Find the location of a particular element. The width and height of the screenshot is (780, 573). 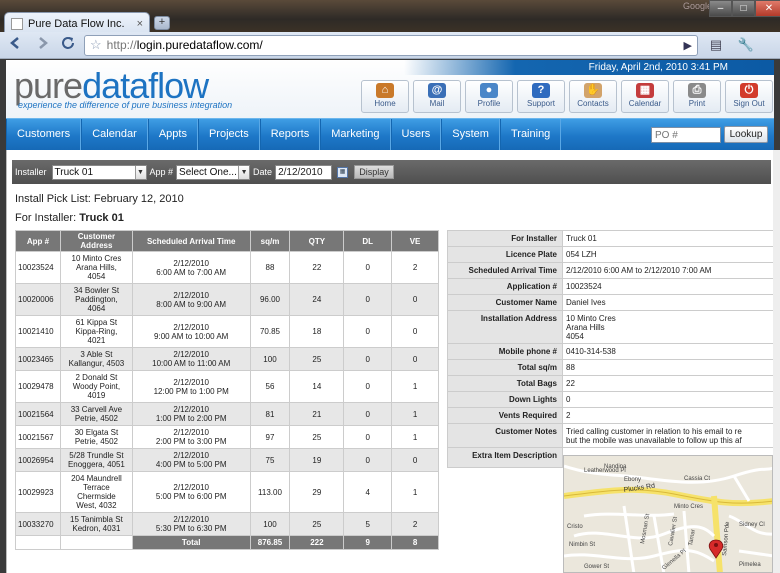

calendar-picker-icon: ▦ is located at coordinates (343, 172).